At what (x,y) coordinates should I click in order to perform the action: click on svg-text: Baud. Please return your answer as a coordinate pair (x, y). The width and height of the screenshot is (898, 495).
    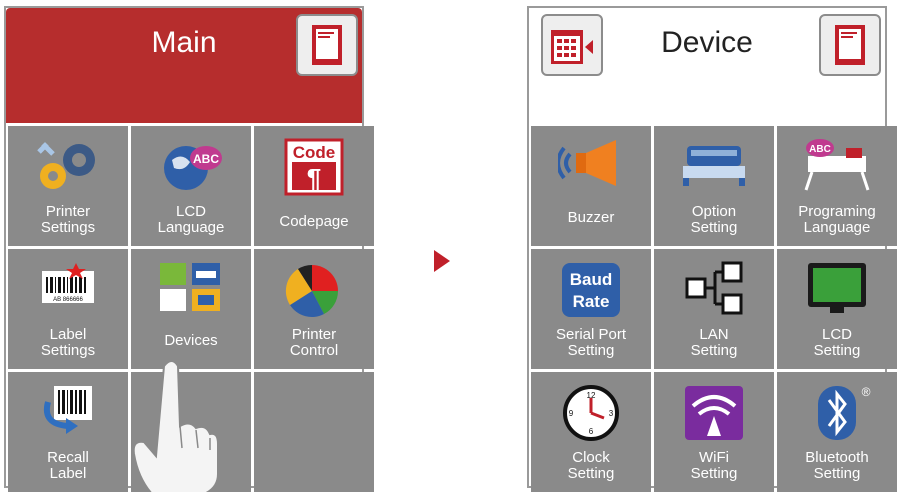
    Looking at the image, I should click on (591, 279).